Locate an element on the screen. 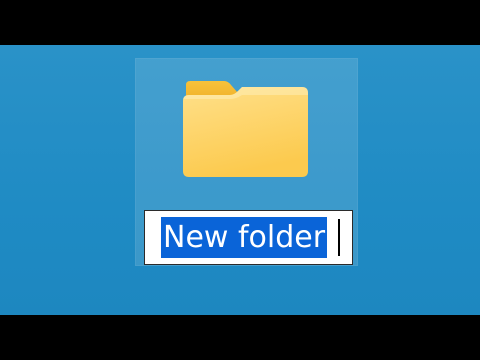 Image resolution: width=480 pixels, height=360 pixels. letterbox-top is located at coordinates (240, 22).